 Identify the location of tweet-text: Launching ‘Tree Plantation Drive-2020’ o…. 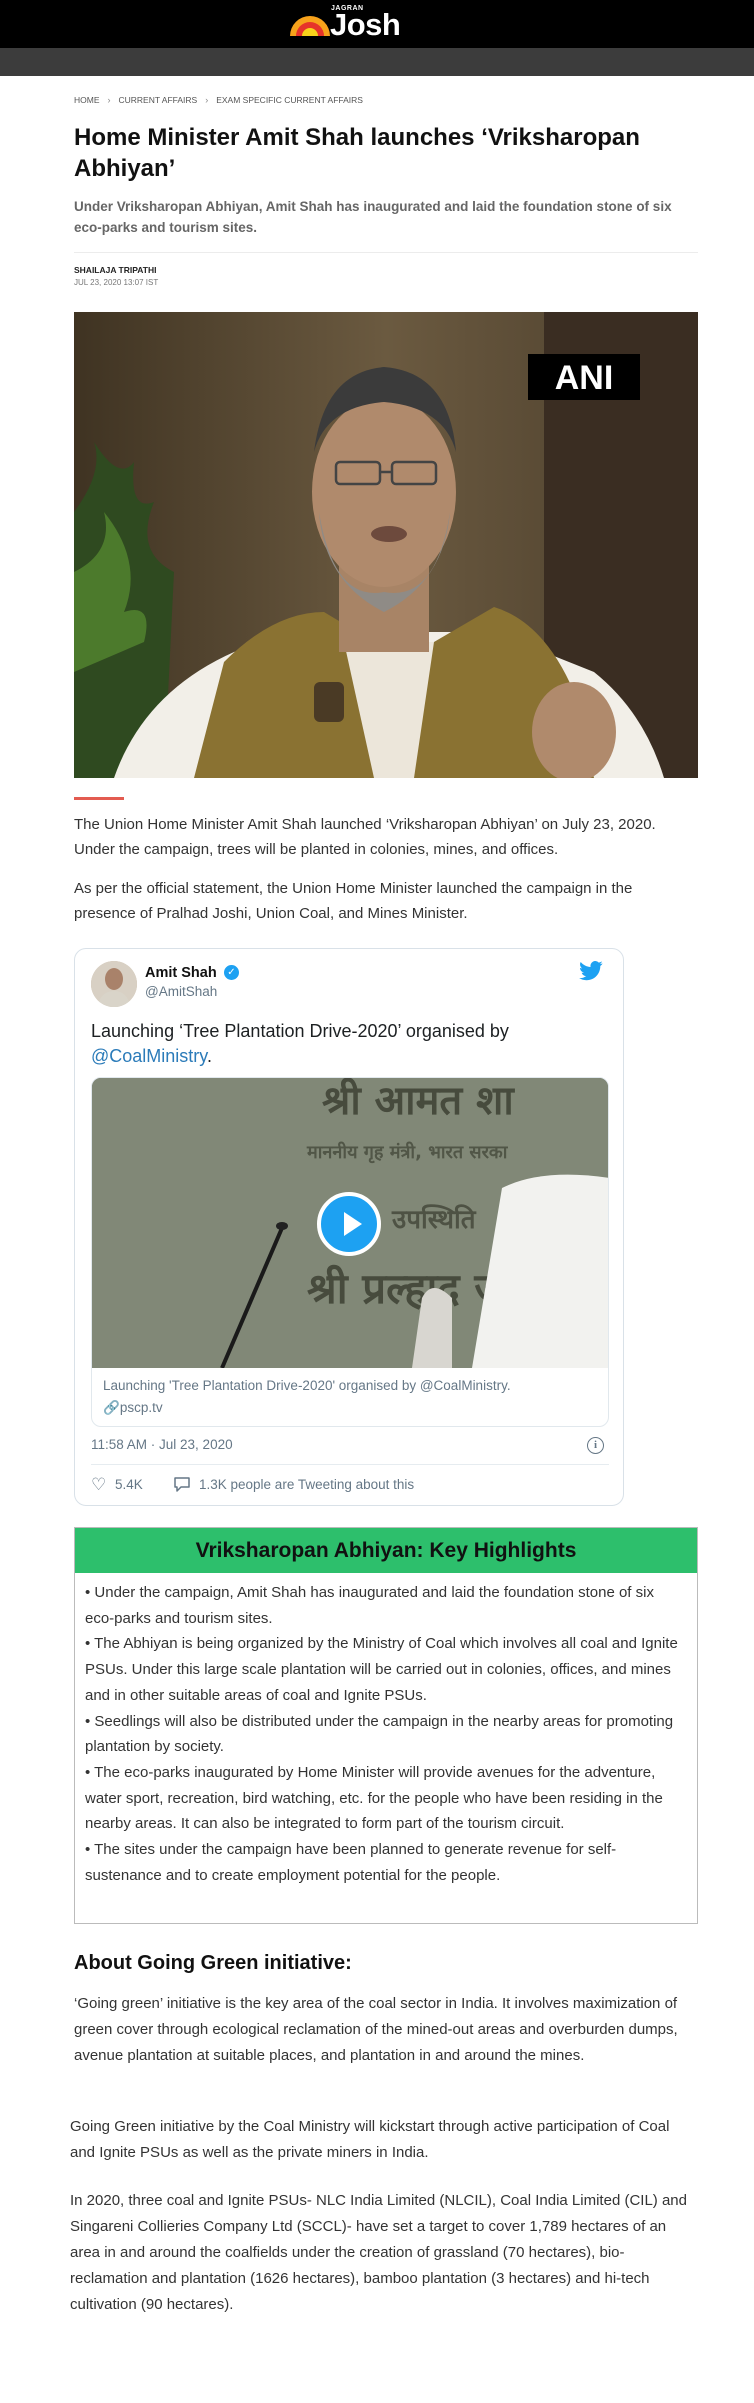
(346, 1044).